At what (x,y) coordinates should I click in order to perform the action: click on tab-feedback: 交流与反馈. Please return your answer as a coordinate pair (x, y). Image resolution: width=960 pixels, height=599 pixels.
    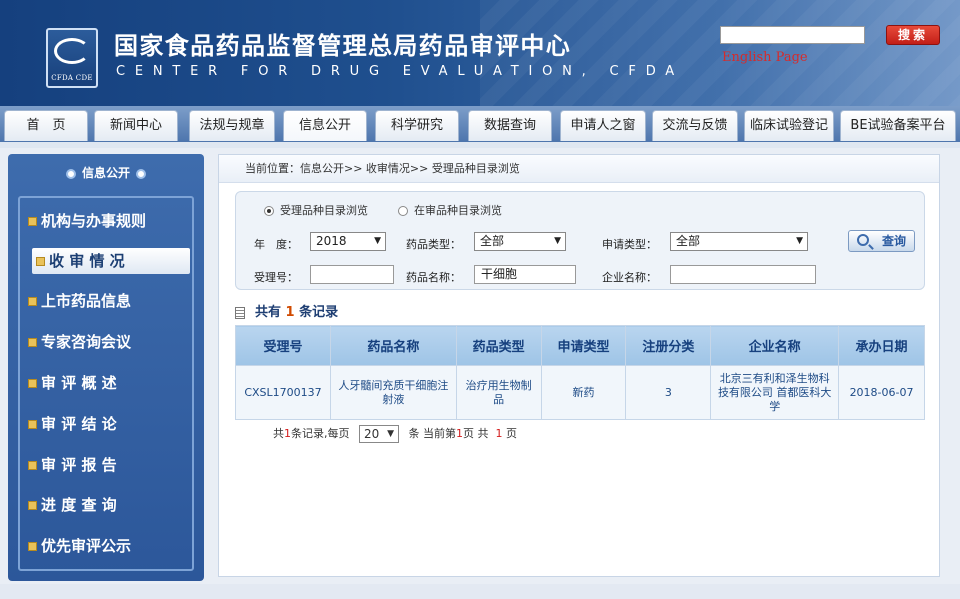
    Looking at the image, I should click on (695, 125).